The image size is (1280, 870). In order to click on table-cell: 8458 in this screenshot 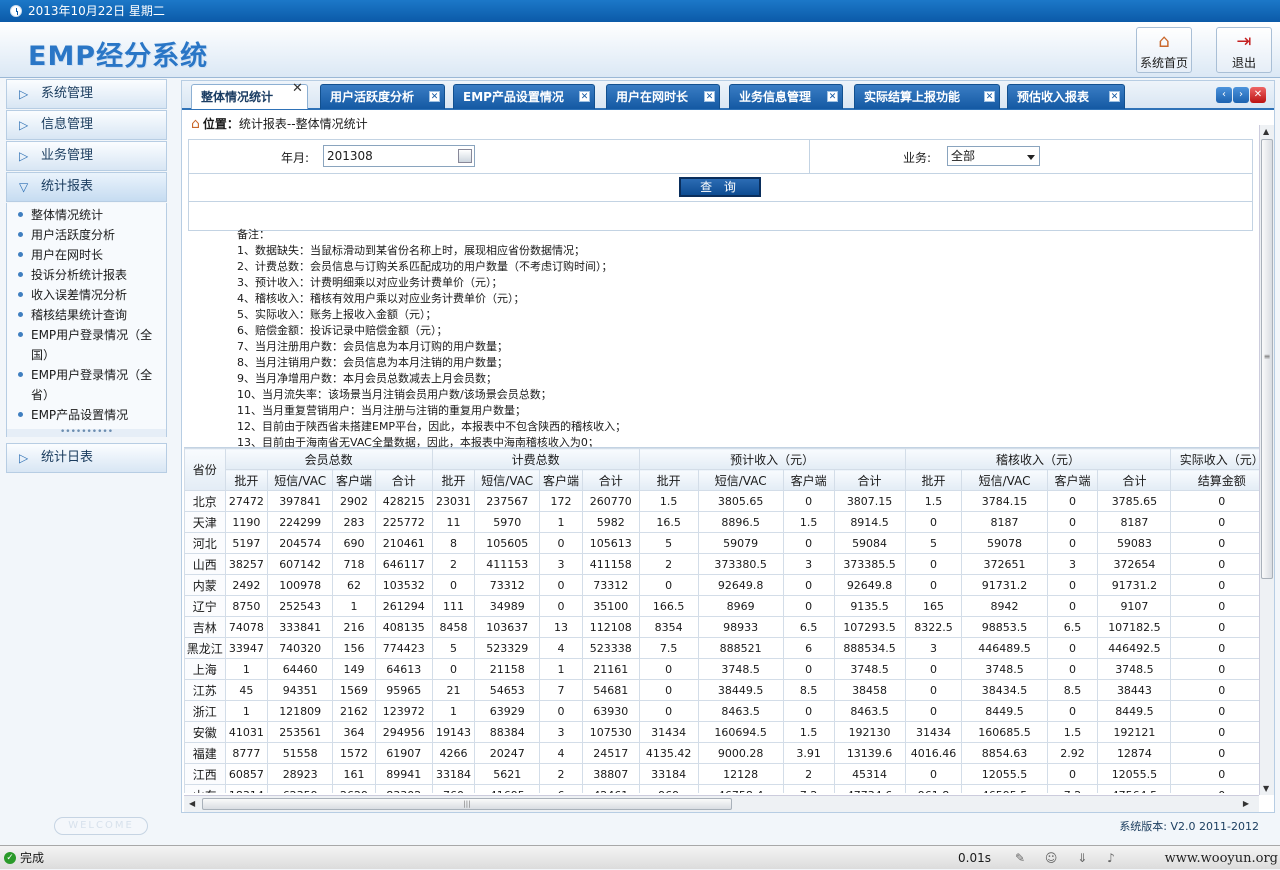, I will do `click(453, 627)`.